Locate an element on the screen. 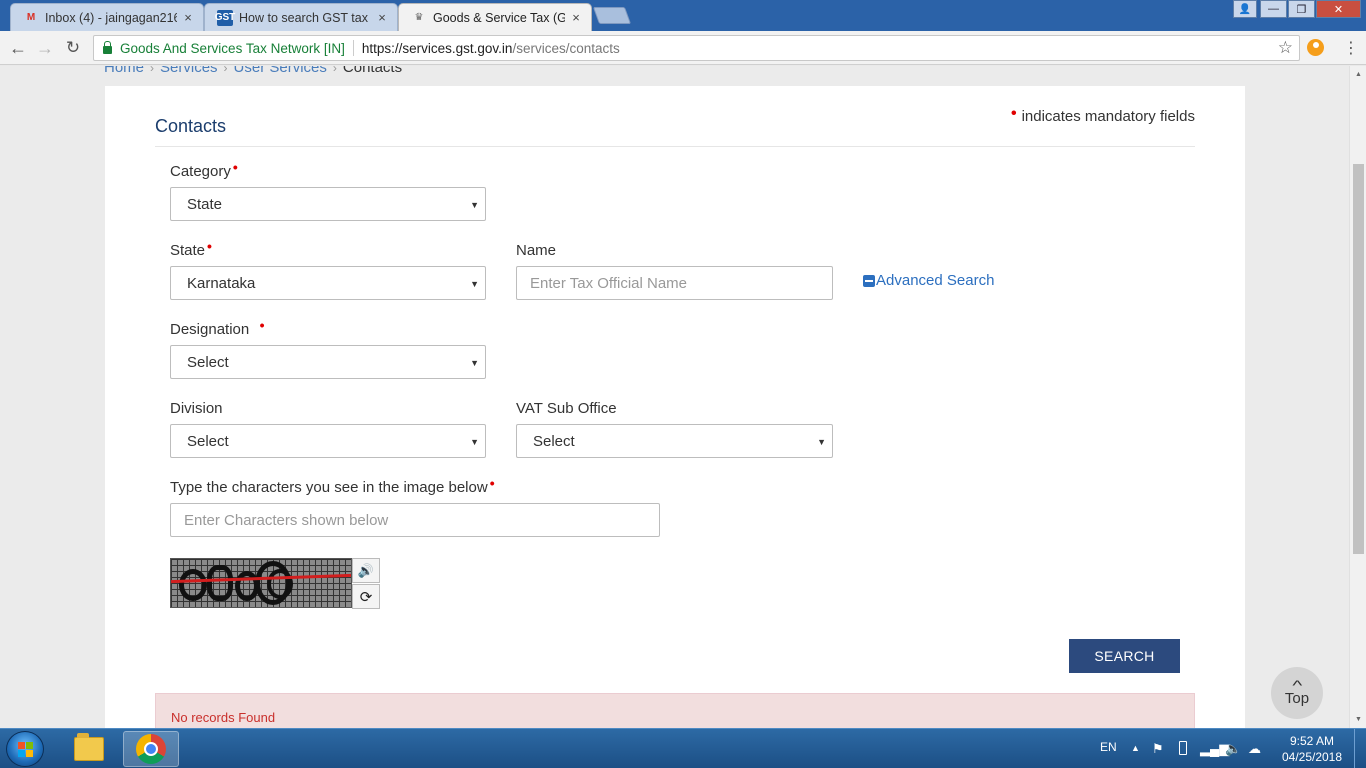  taskbar-chrome is located at coordinates (151, 749).